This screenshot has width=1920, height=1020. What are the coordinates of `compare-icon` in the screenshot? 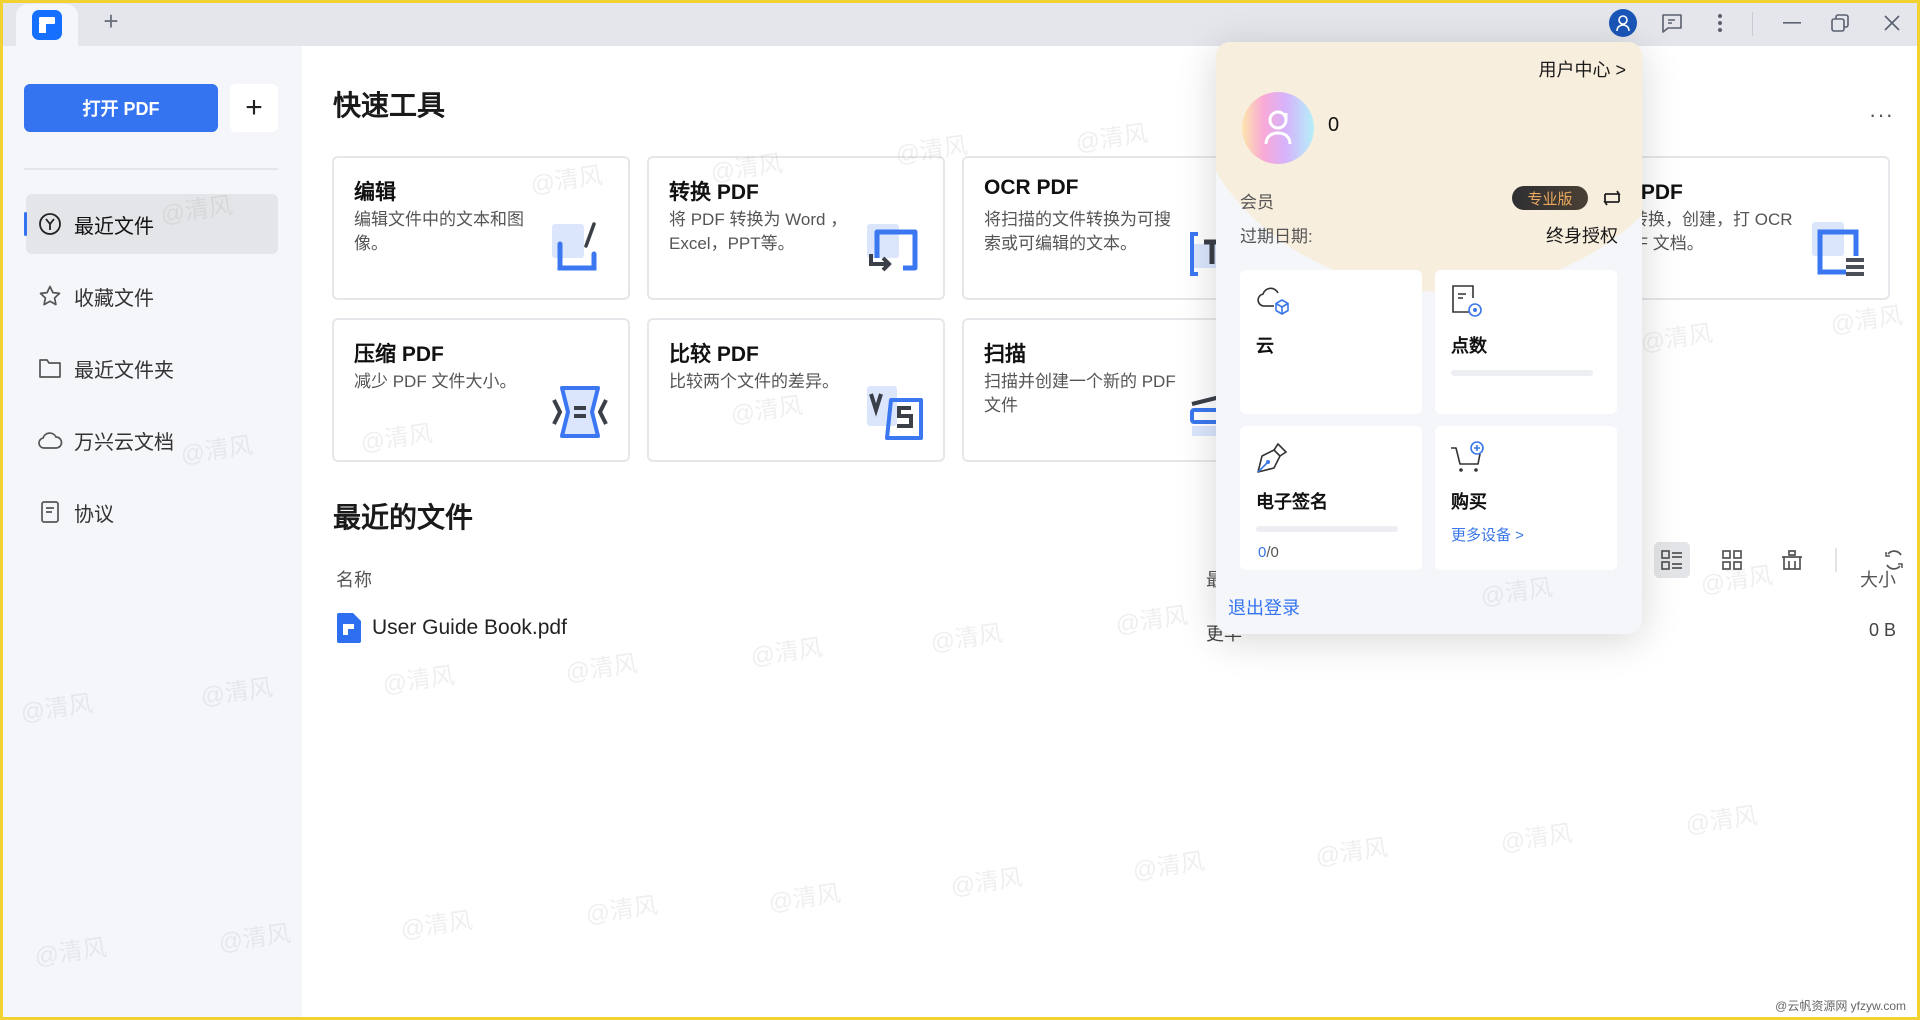 It's located at (895, 413).